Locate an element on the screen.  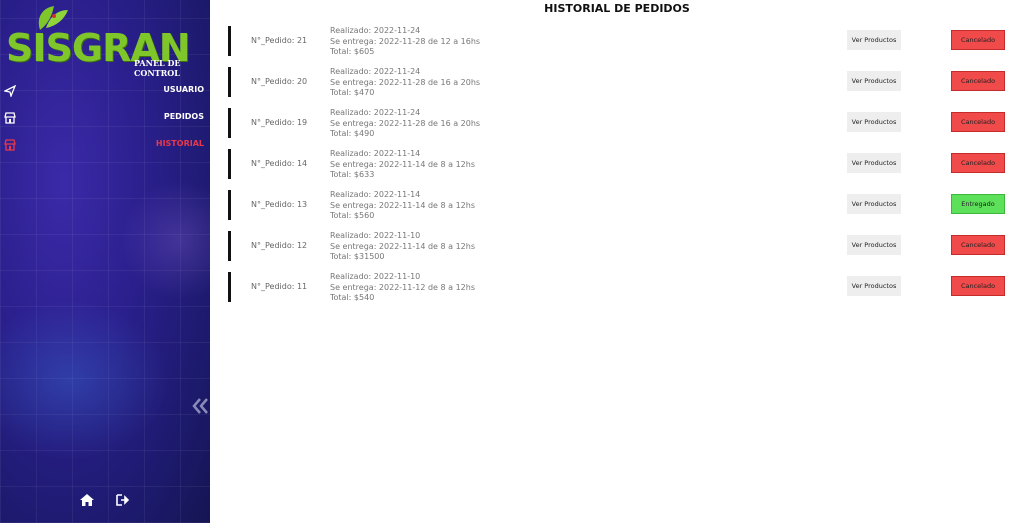
delivery-window: Se entrega: 2022-11-12 de 8 a 12hs is located at coordinates (402, 287).